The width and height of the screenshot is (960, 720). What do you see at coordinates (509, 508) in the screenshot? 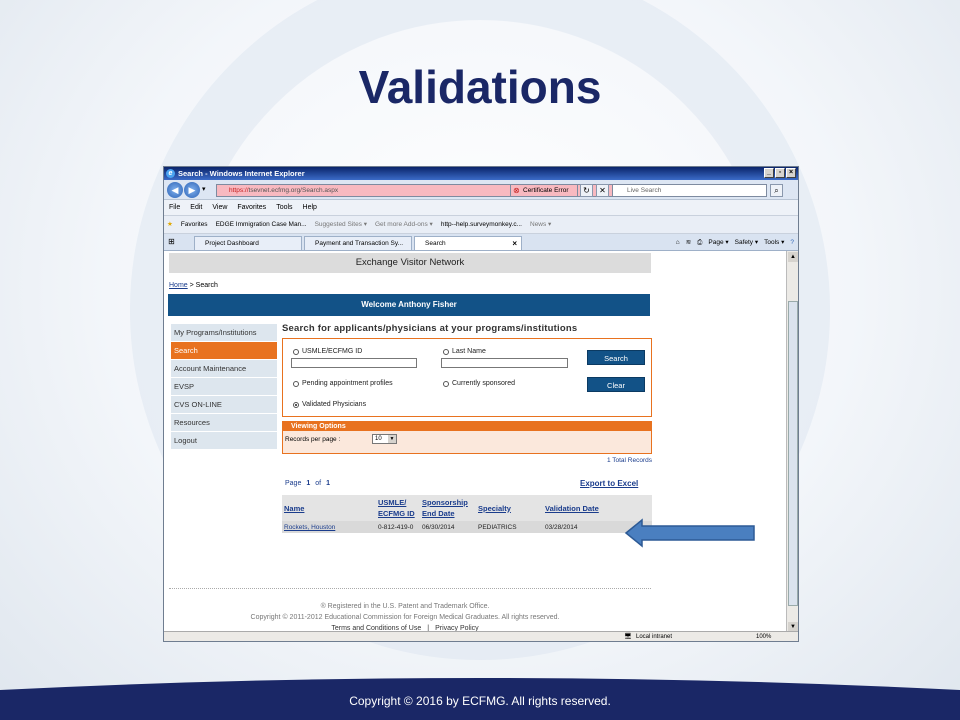
I see `column-specialty: Specialty` at bounding box center [509, 508].